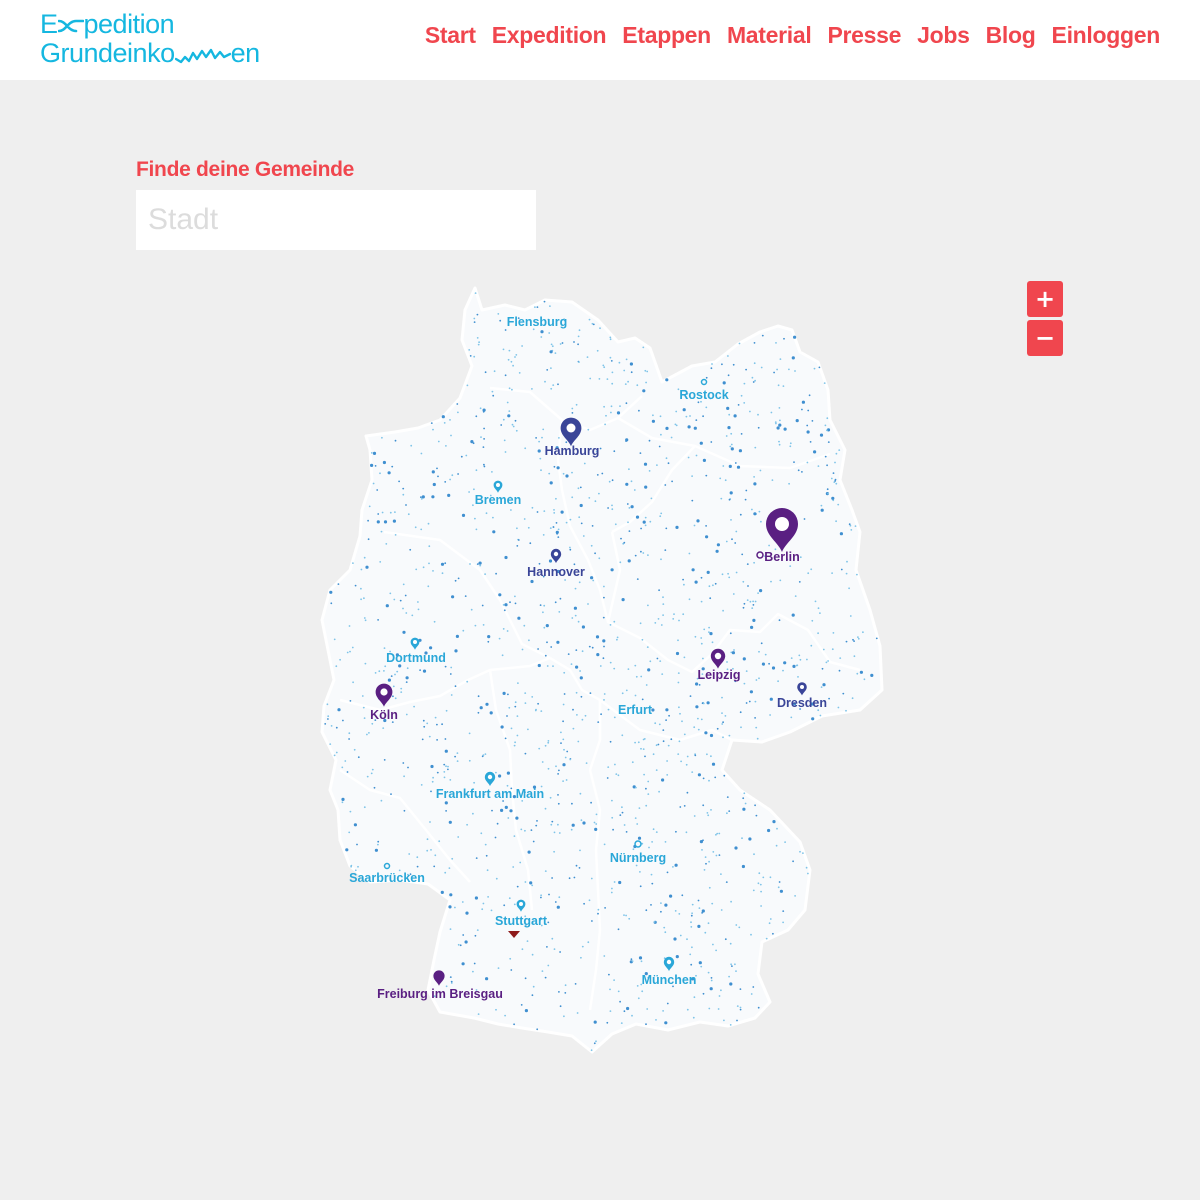 Image resolution: width=1200 pixels, height=1200 pixels. What do you see at coordinates (666, 35) in the screenshot?
I see `nav-etappen: Etappen` at bounding box center [666, 35].